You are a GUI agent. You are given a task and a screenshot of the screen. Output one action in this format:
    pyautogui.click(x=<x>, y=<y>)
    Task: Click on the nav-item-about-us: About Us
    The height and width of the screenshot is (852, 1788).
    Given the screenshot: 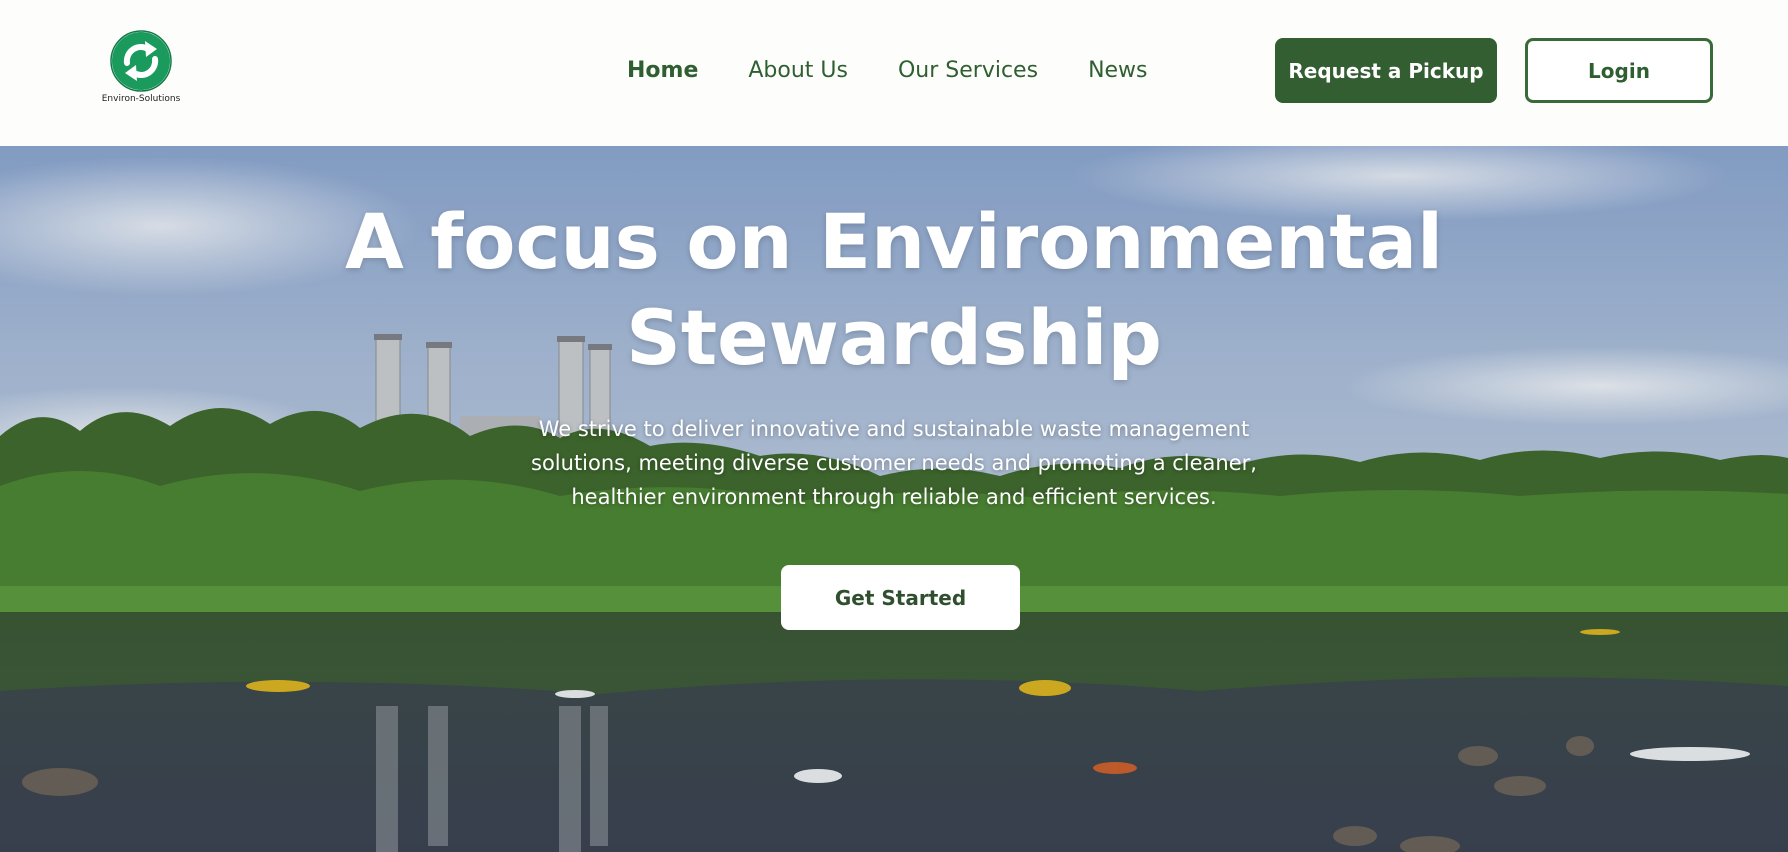 What is the action you would take?
    pyautogui.click(x=798, y=70)
    